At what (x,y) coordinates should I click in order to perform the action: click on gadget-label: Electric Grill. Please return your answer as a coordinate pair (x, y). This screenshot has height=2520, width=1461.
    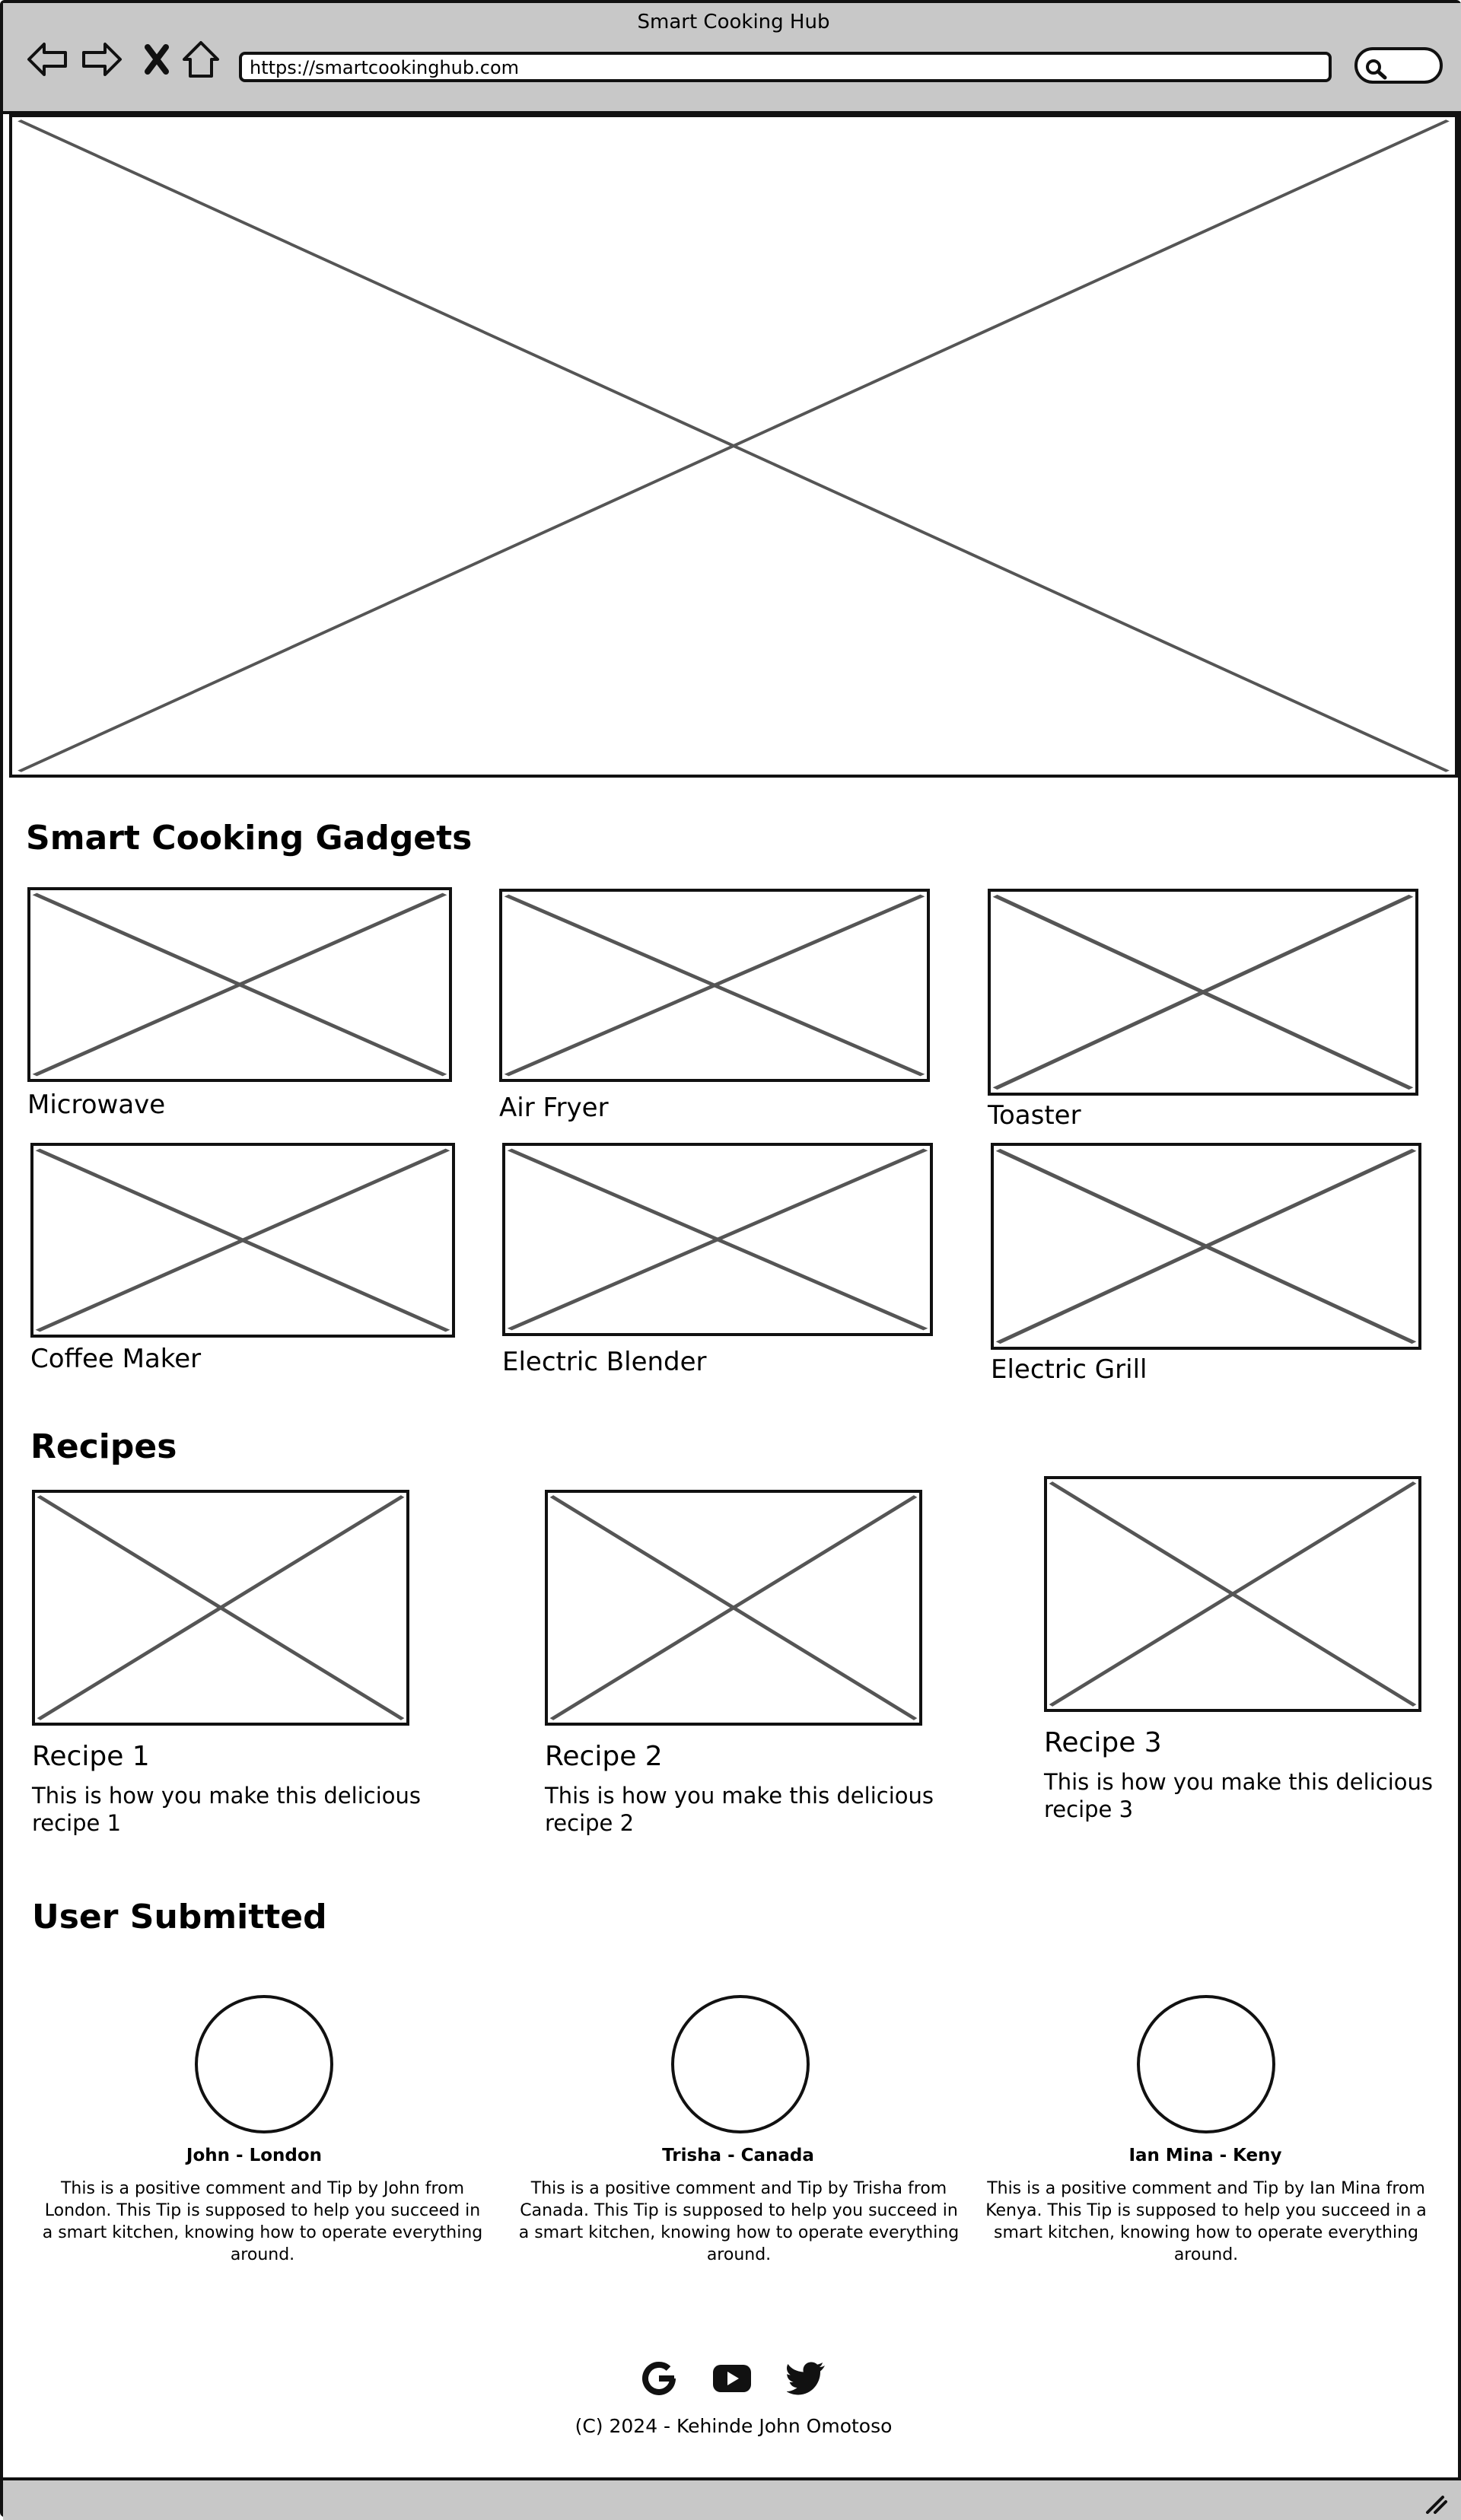
    Looking at the image, I should click on (1069, 1369).